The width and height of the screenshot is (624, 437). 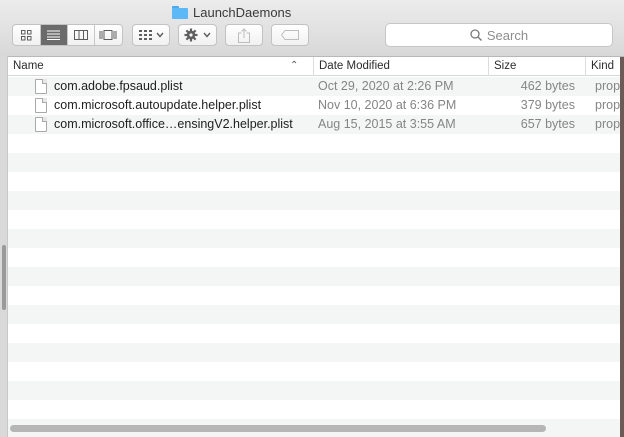 What do you see at coordinates (387, 105) in the screenshot?
I see `file-date: Nov 10, 2020 at 6:36 PM` at bounding box center [387, 105].